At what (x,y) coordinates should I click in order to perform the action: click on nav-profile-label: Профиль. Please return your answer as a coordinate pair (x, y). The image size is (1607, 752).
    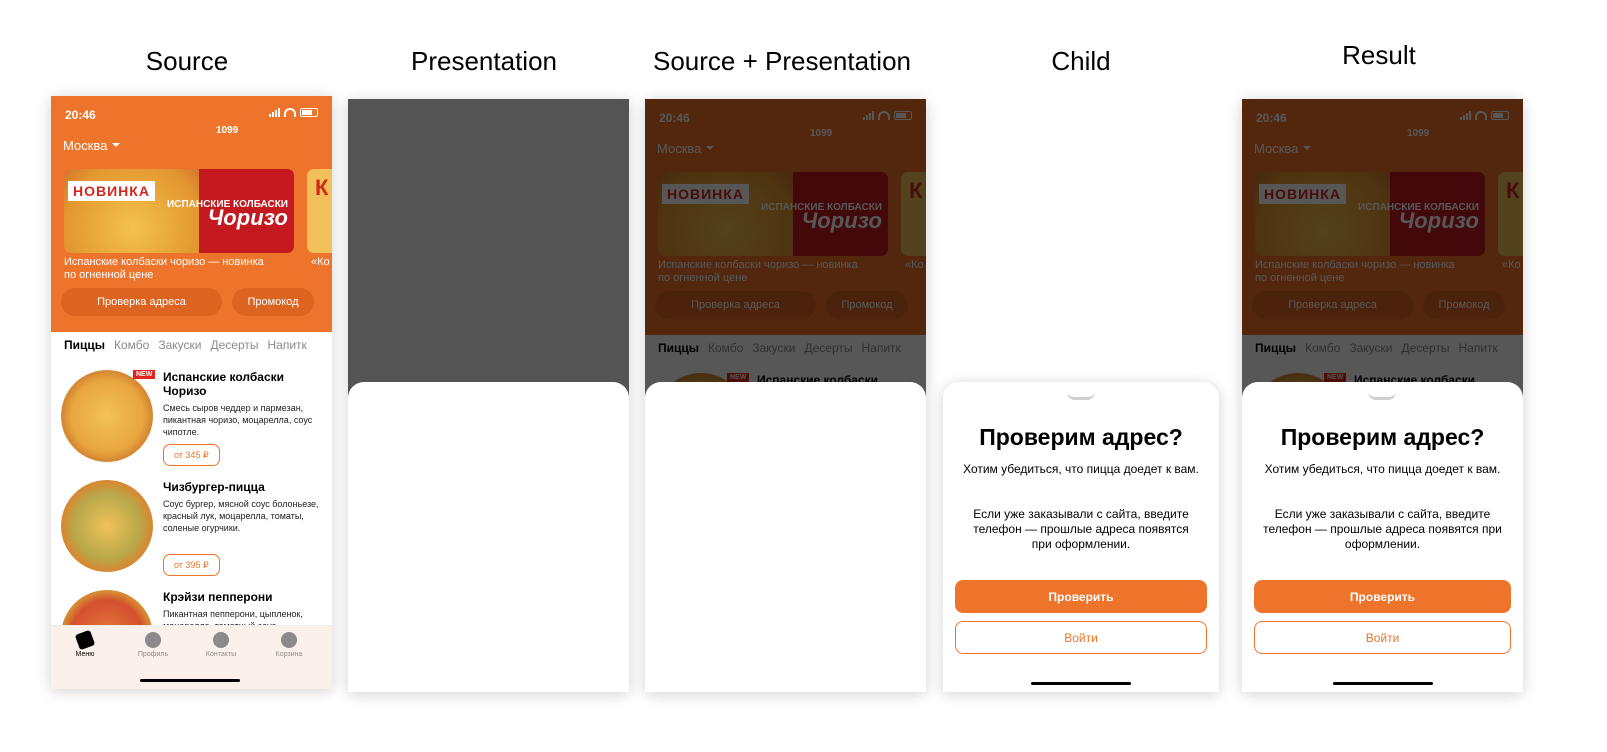
    Looking at the image, I should click on (153, 654).